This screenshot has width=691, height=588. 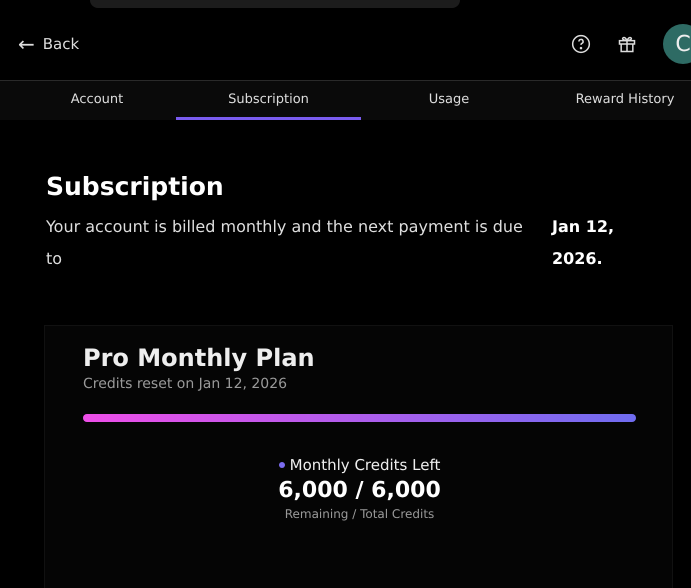 What do you see at coordinates (359, 490) in the screenshot?
I see `credits-value: 6,000 / 6,000` at bounding box center [359, 490].